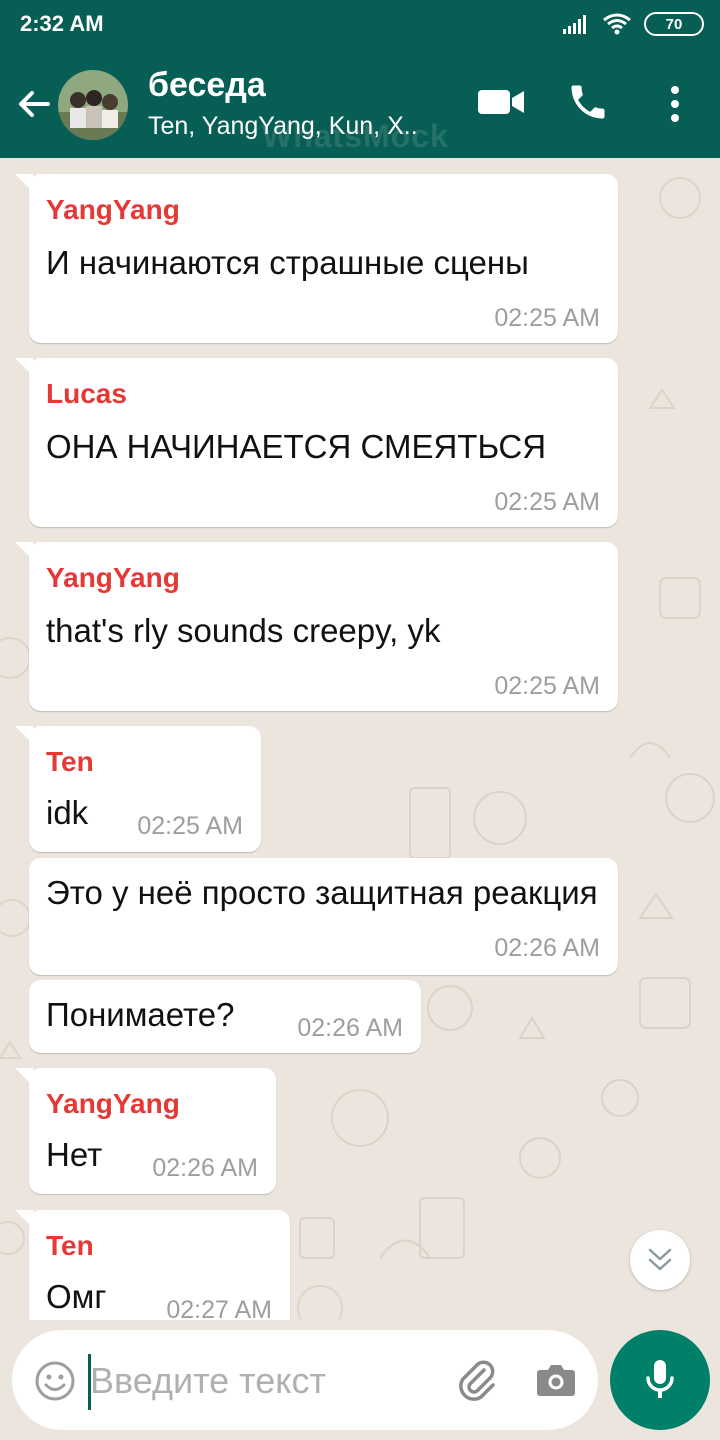 The image size is (720, 1440). What do you see at coordinates (207, 85) in the screenshot?
I see `chat-title: беседа` at bounding box center [207, 85].